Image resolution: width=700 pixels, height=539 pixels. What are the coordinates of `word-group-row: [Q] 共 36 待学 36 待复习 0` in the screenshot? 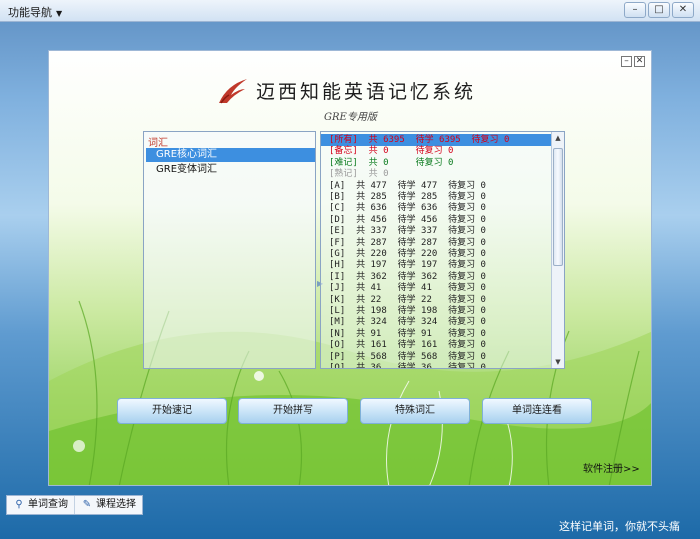 It's located at (436, 365).